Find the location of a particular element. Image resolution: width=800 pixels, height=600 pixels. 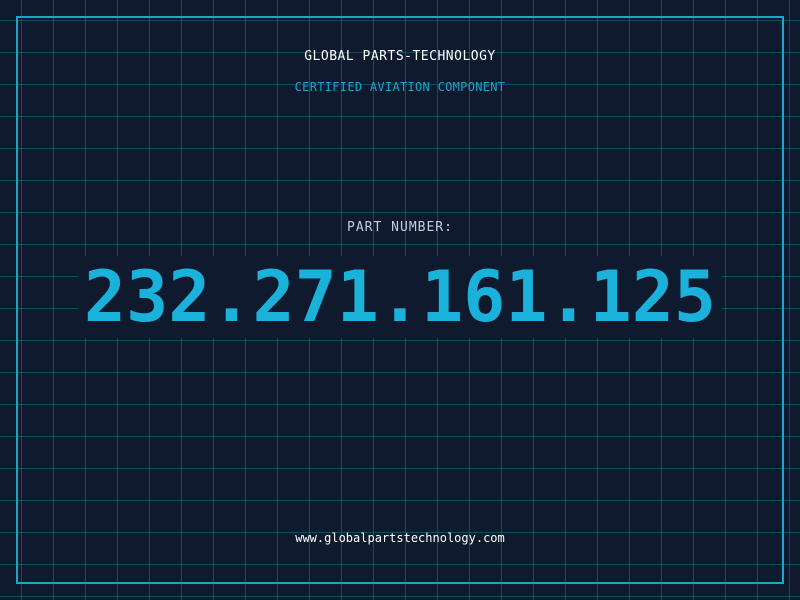

brand-name: GLOBAL PARTS-TECHNOLOGY is located at coordinates (400, 56).